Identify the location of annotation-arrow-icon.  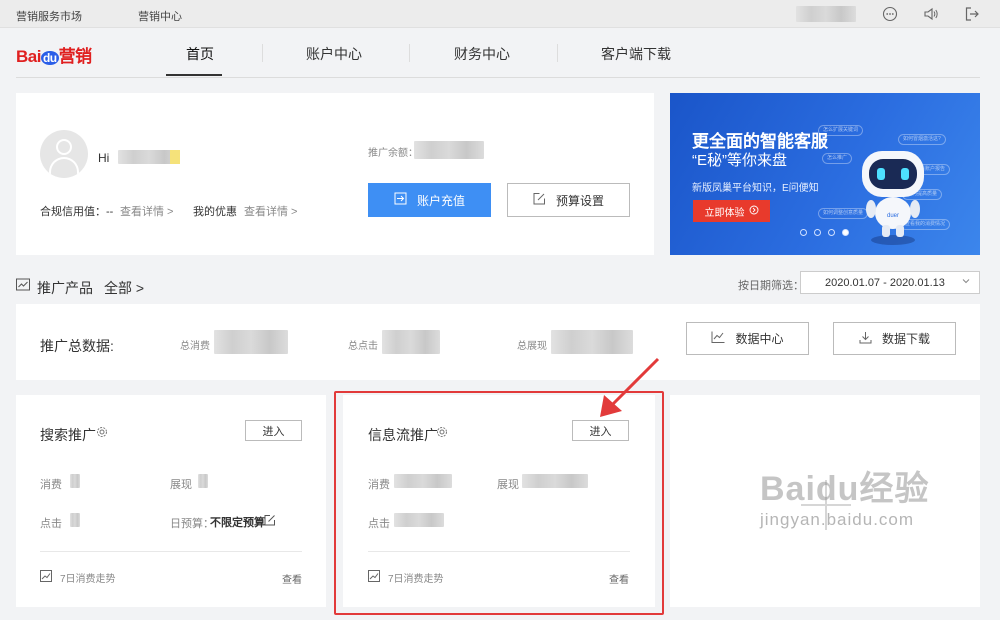
(630, 387).